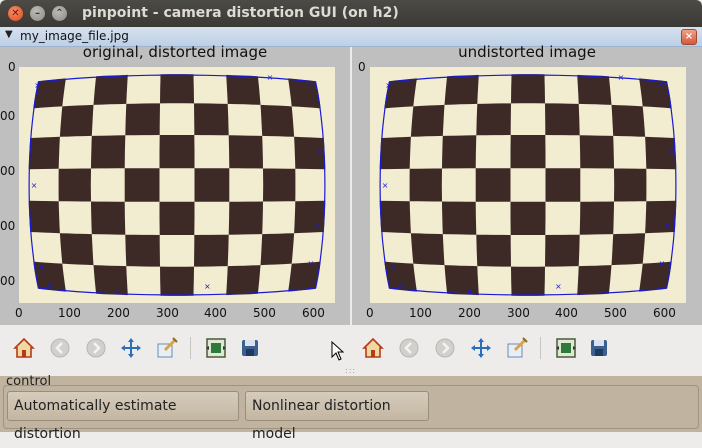 The width and height of the screenshot is (702, 448). Describe the element at coordinates (527, 52) in the screenshot. I see `figure-title: undistorted image` at that location.